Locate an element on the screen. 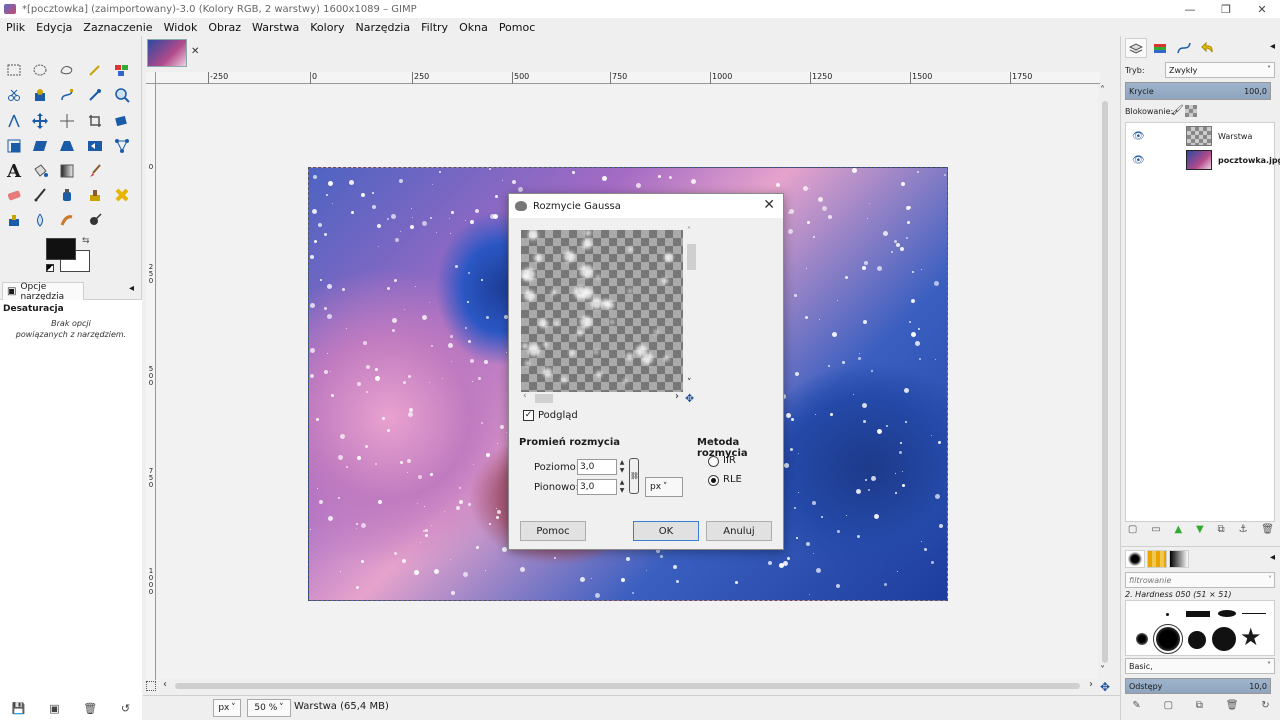 This screenshot has width=1280, height=720. help-button: Pomoc is located at coordinates (553, 531).